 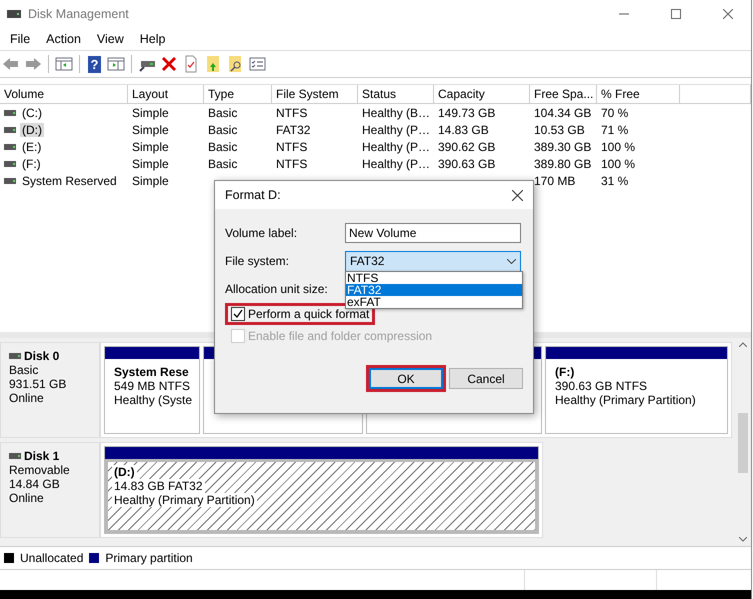 I want to click on table-cell: 70 %, so click(x=614, y=113).